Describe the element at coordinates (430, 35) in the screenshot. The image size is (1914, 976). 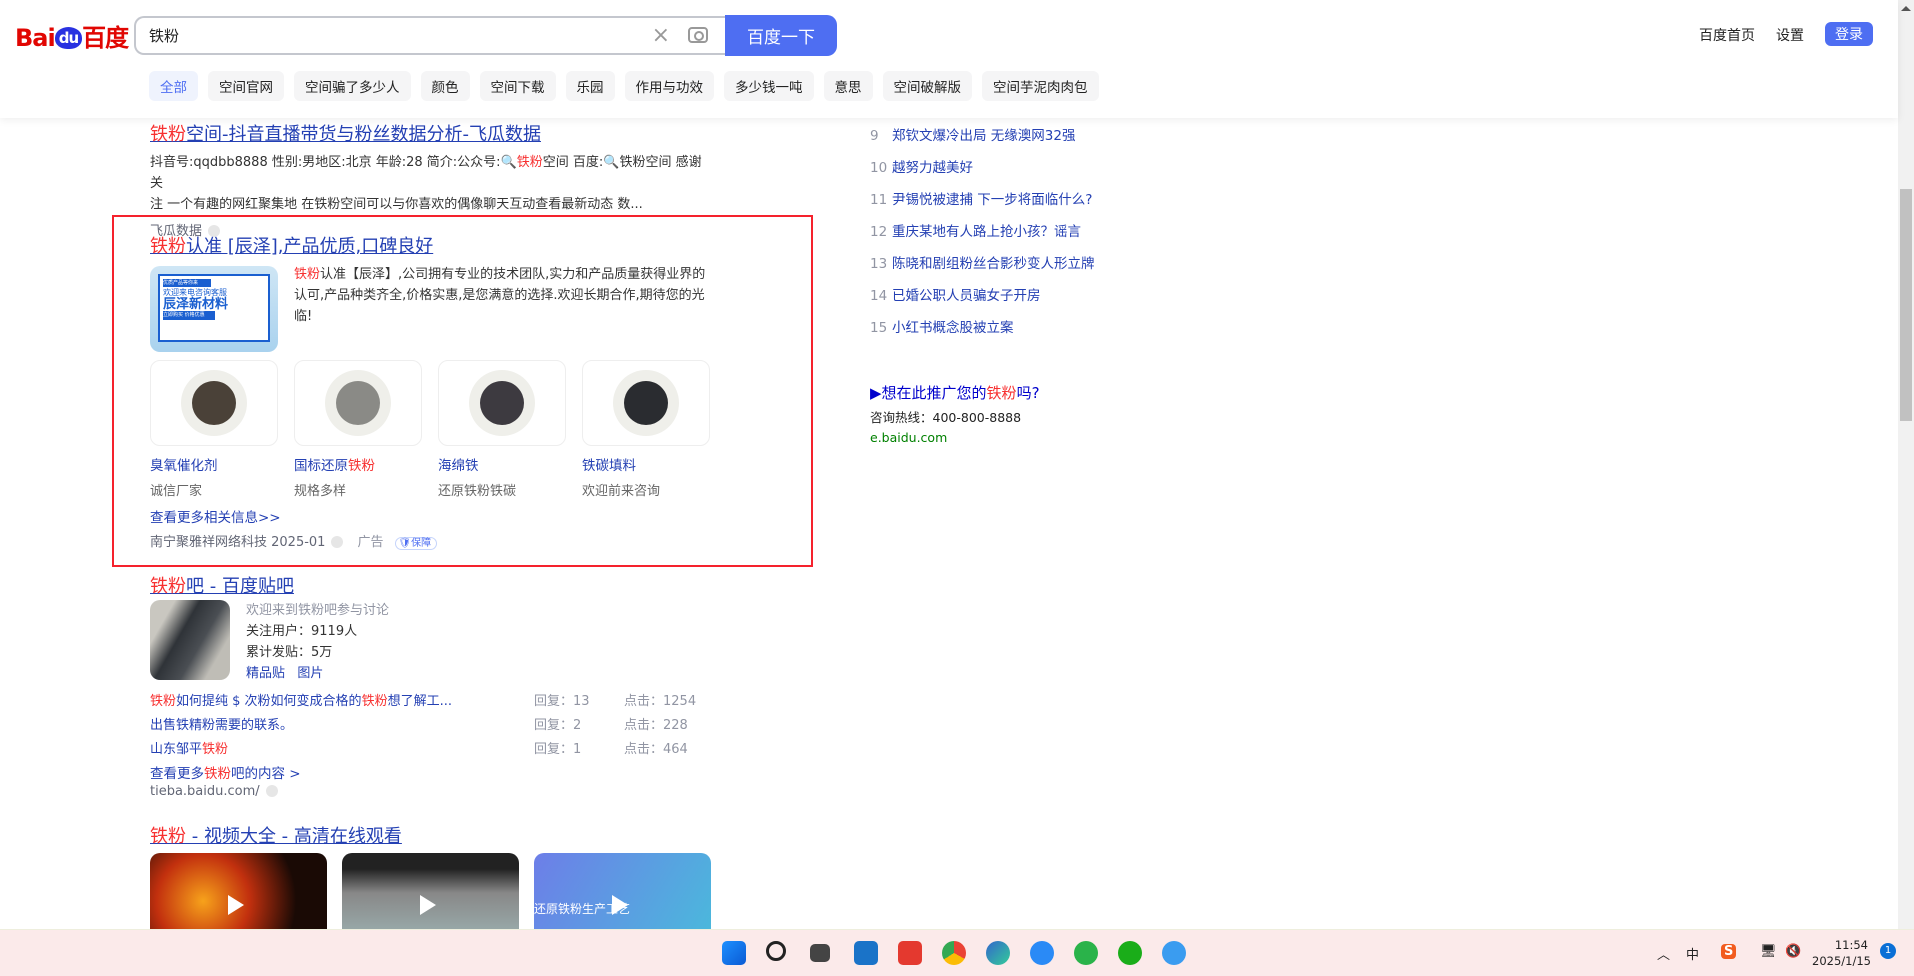
I see `search-input: 铁粉 ×` at that location.